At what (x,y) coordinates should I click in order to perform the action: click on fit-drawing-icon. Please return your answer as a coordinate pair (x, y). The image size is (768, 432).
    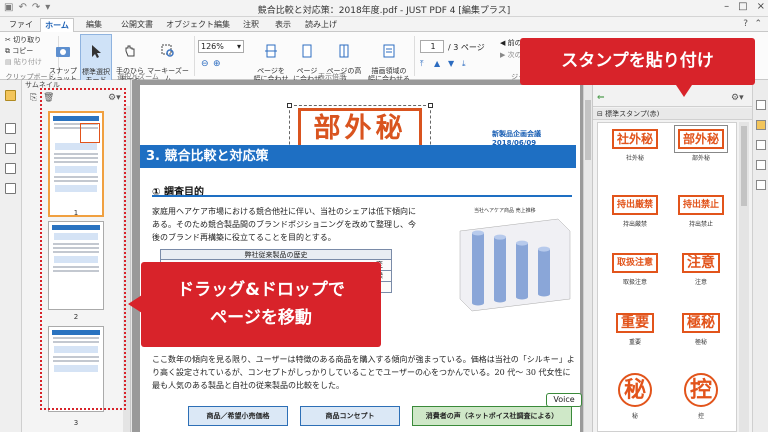
    Looking at the image, I should click on (389, 51).